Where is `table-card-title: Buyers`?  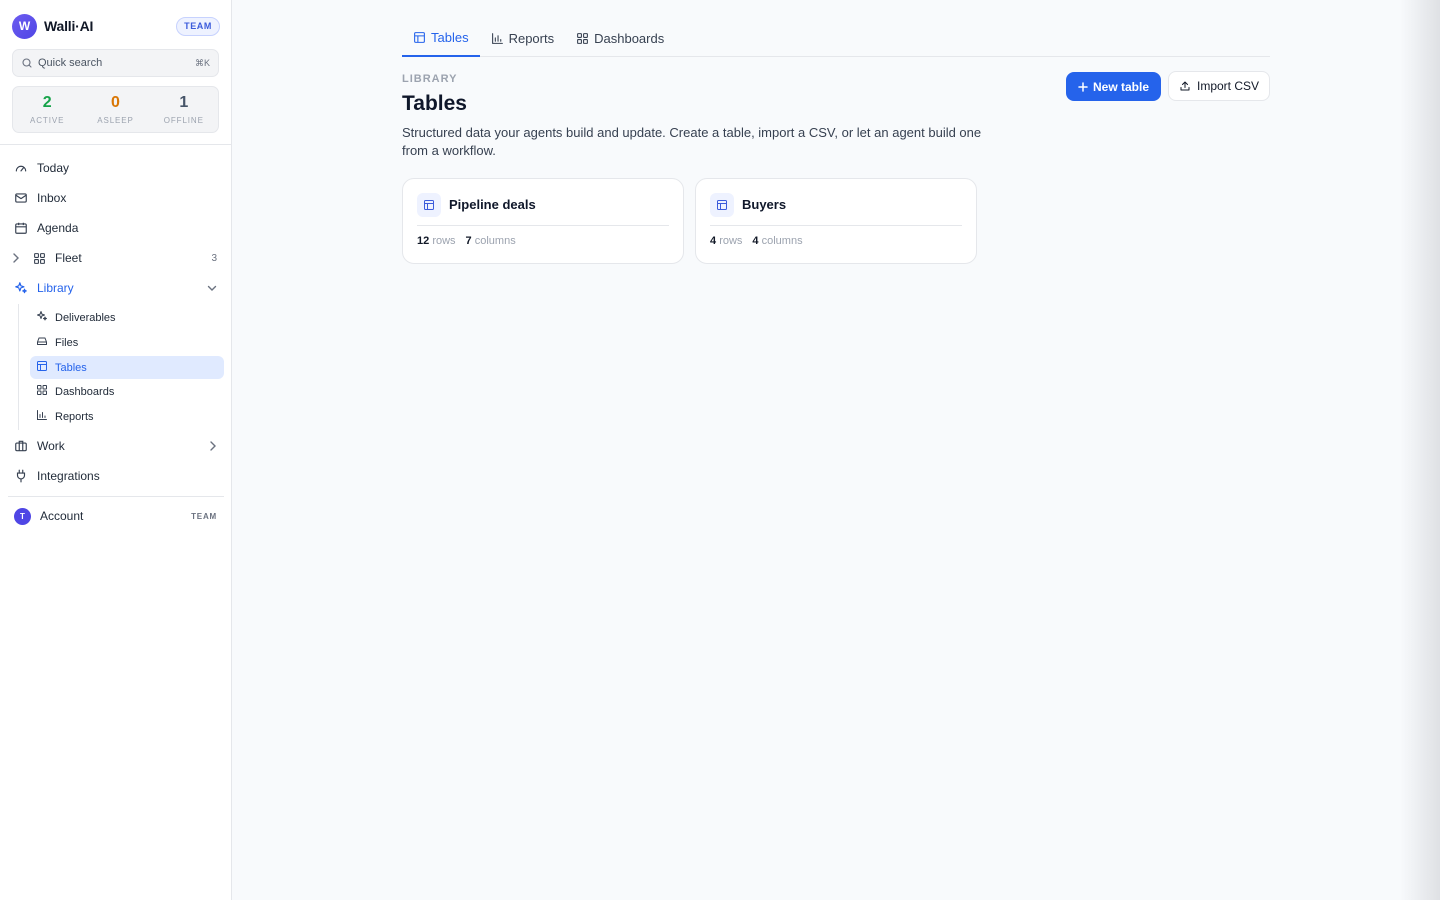
table-card-title: Buyers is located at coordinates (764, 204).